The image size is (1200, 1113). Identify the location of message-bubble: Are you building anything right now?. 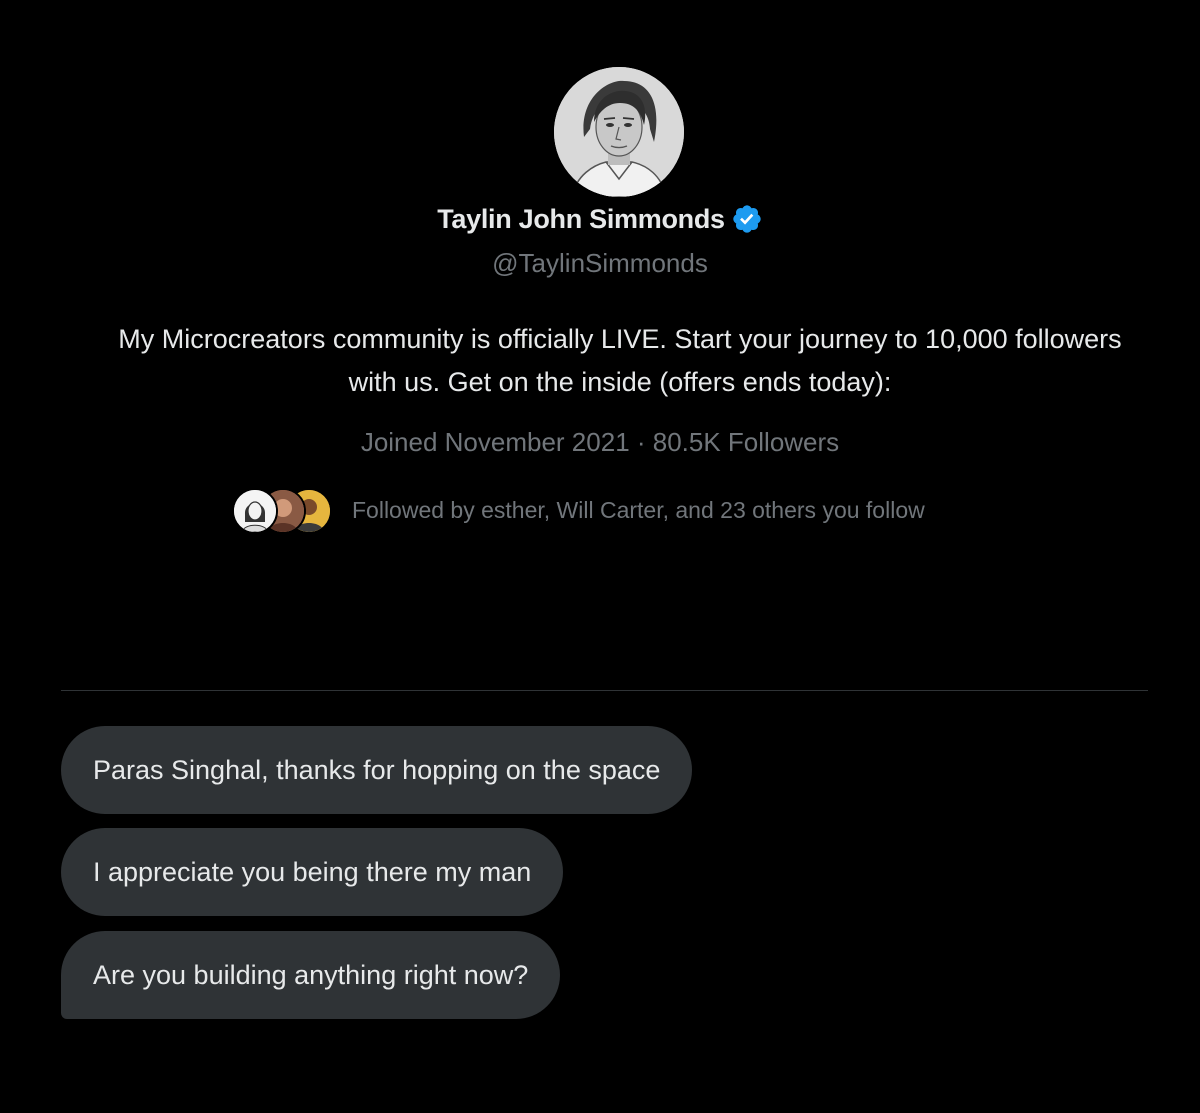
(311, 975).